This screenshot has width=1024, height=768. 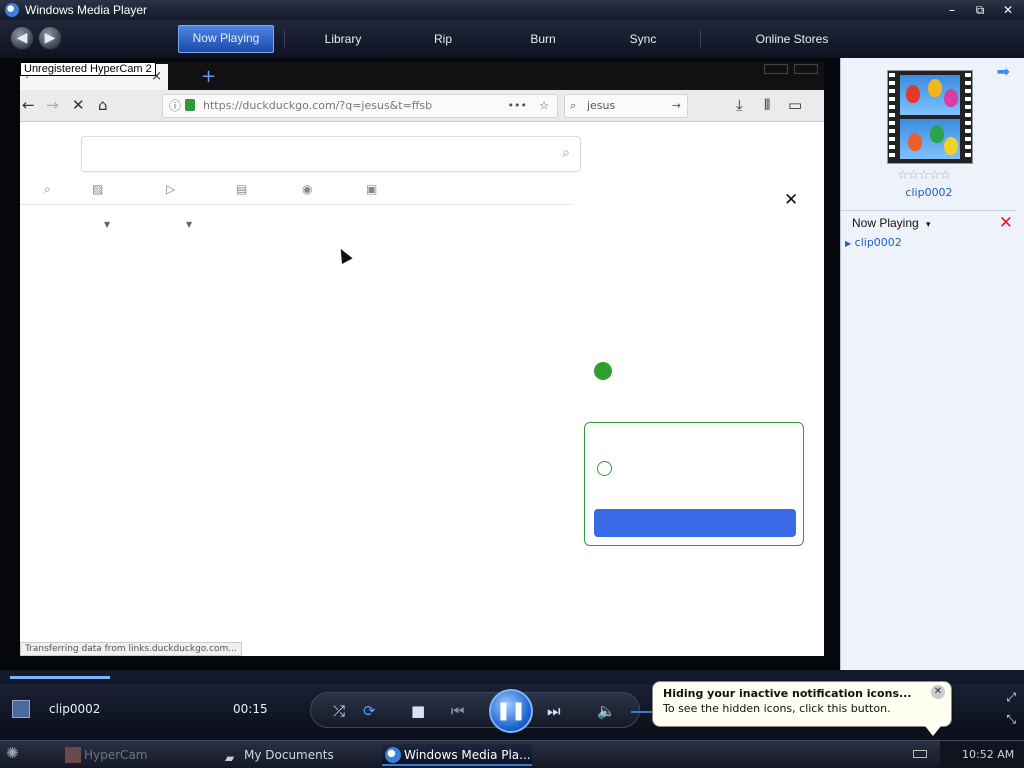 What do you see at coordinates (73, 755) in the screenshot?
I see `hypercam-icon` at bounding box center [73, 755].